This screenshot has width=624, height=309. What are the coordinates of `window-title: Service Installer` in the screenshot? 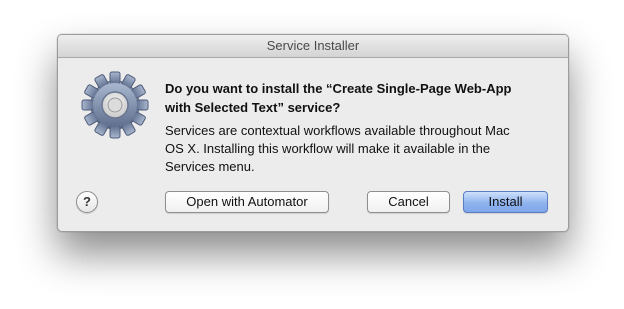 It's located at (313, 45).